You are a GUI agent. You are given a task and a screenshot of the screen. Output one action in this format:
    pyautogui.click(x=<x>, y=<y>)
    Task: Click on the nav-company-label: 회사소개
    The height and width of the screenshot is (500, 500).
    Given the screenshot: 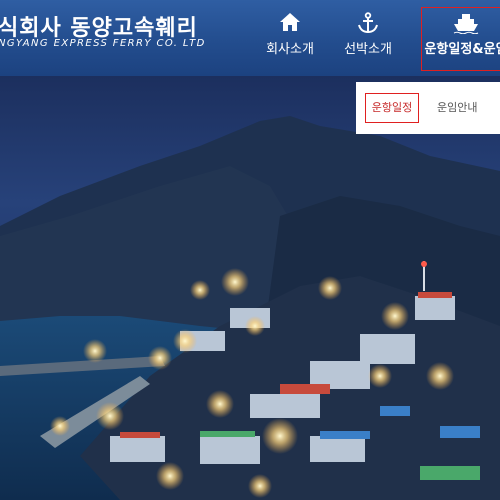 What is the action you would take?
    pyautogui.click(x=290, y=49)
    